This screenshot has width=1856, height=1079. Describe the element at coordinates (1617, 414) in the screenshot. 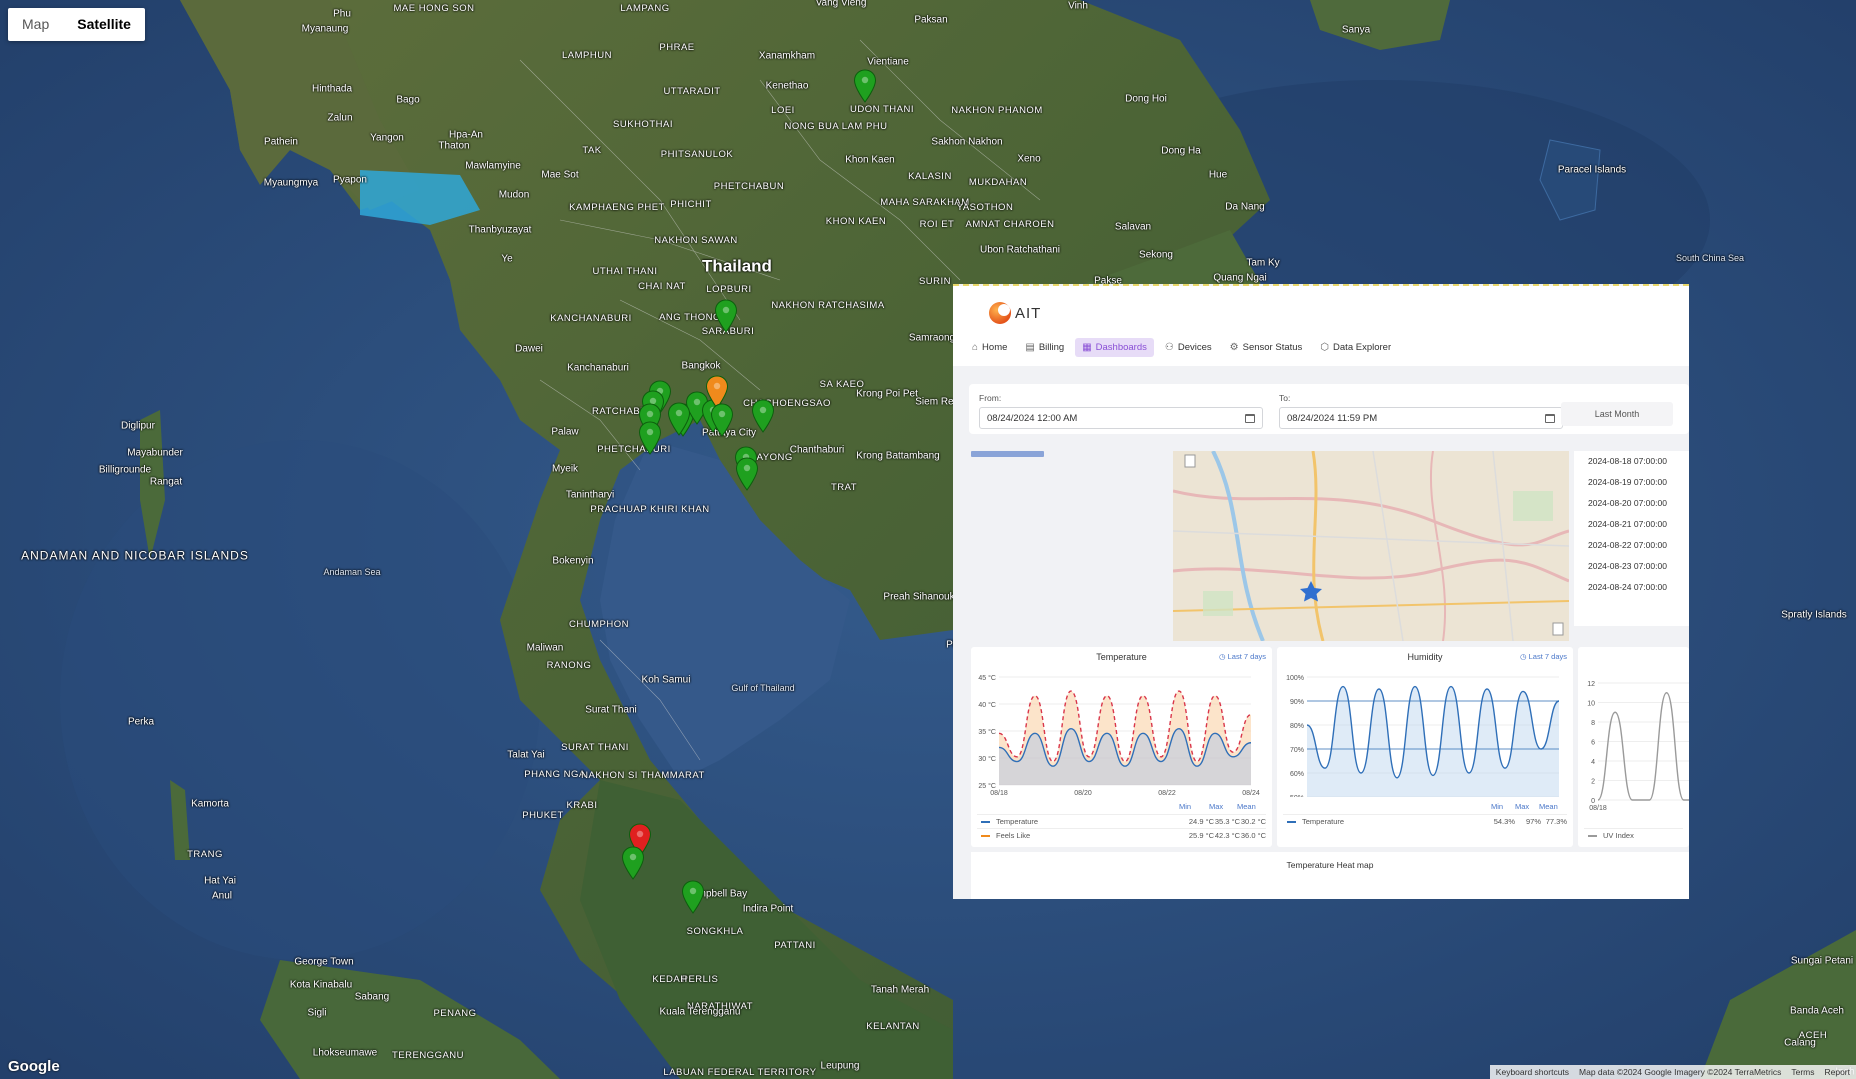

I see `last-month-button: Last Month` at that location.